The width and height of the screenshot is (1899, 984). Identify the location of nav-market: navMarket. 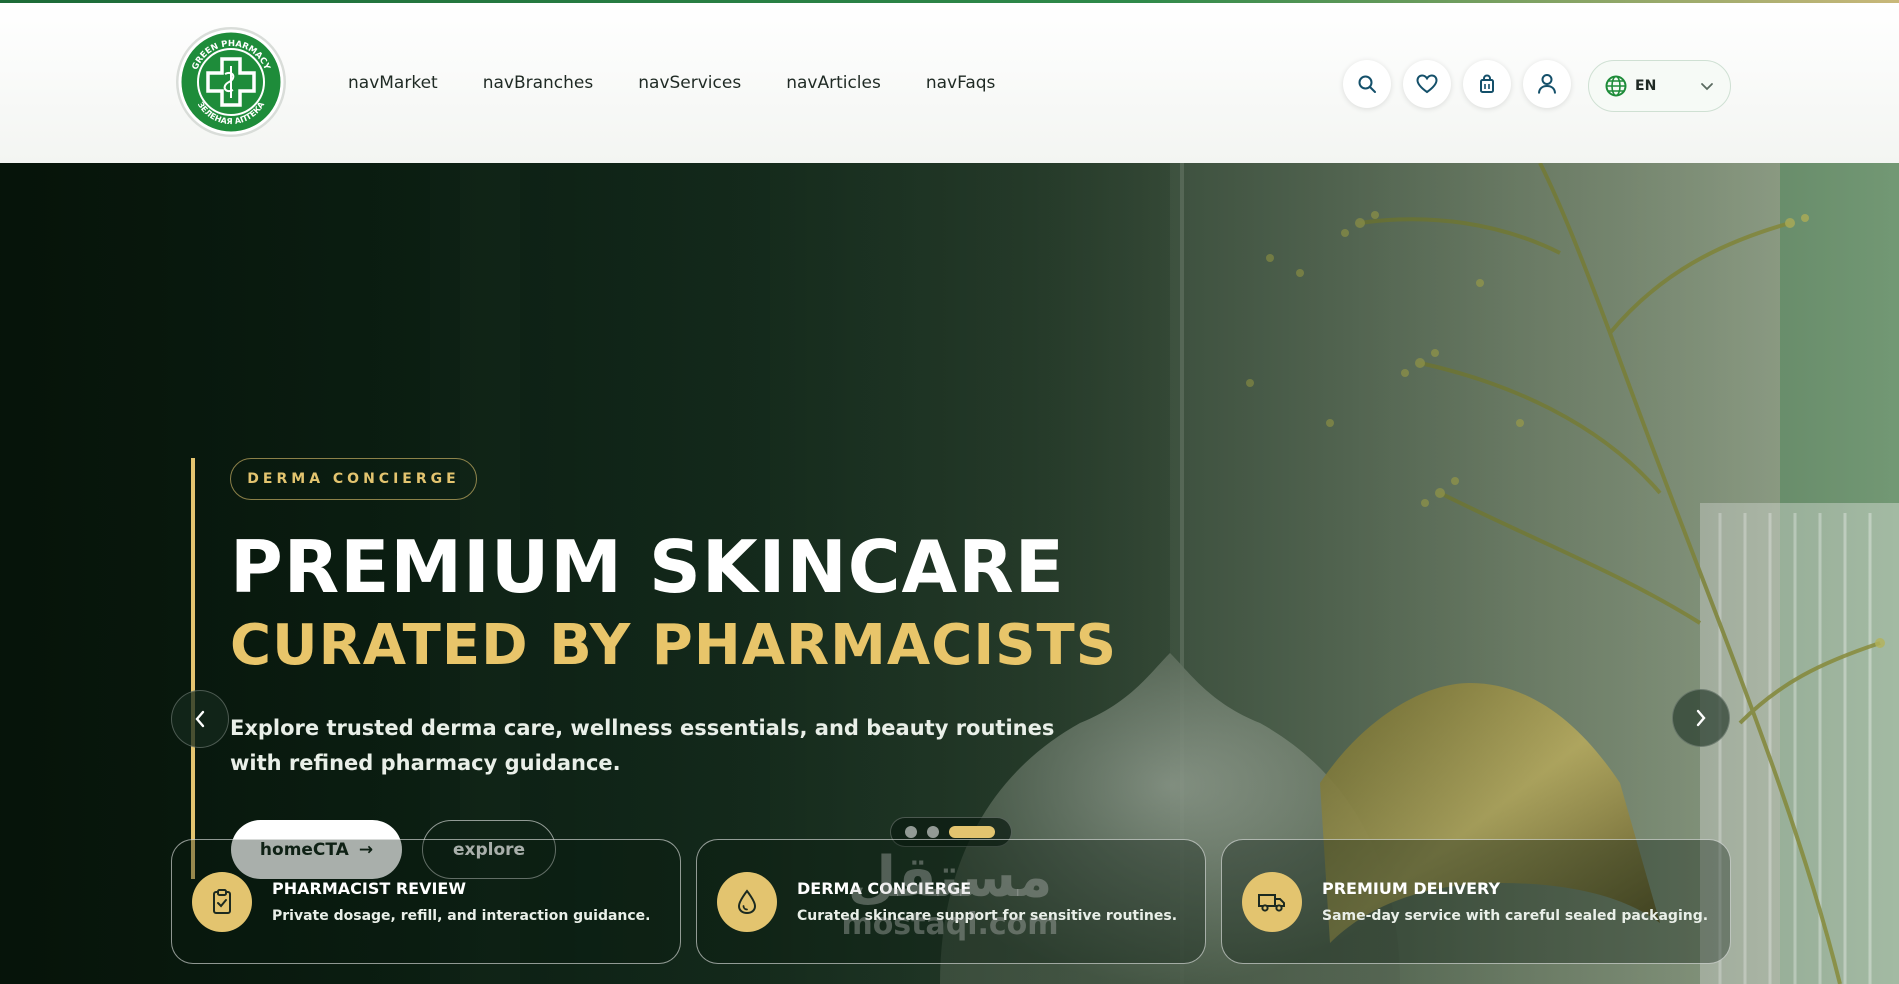
(393, 83).